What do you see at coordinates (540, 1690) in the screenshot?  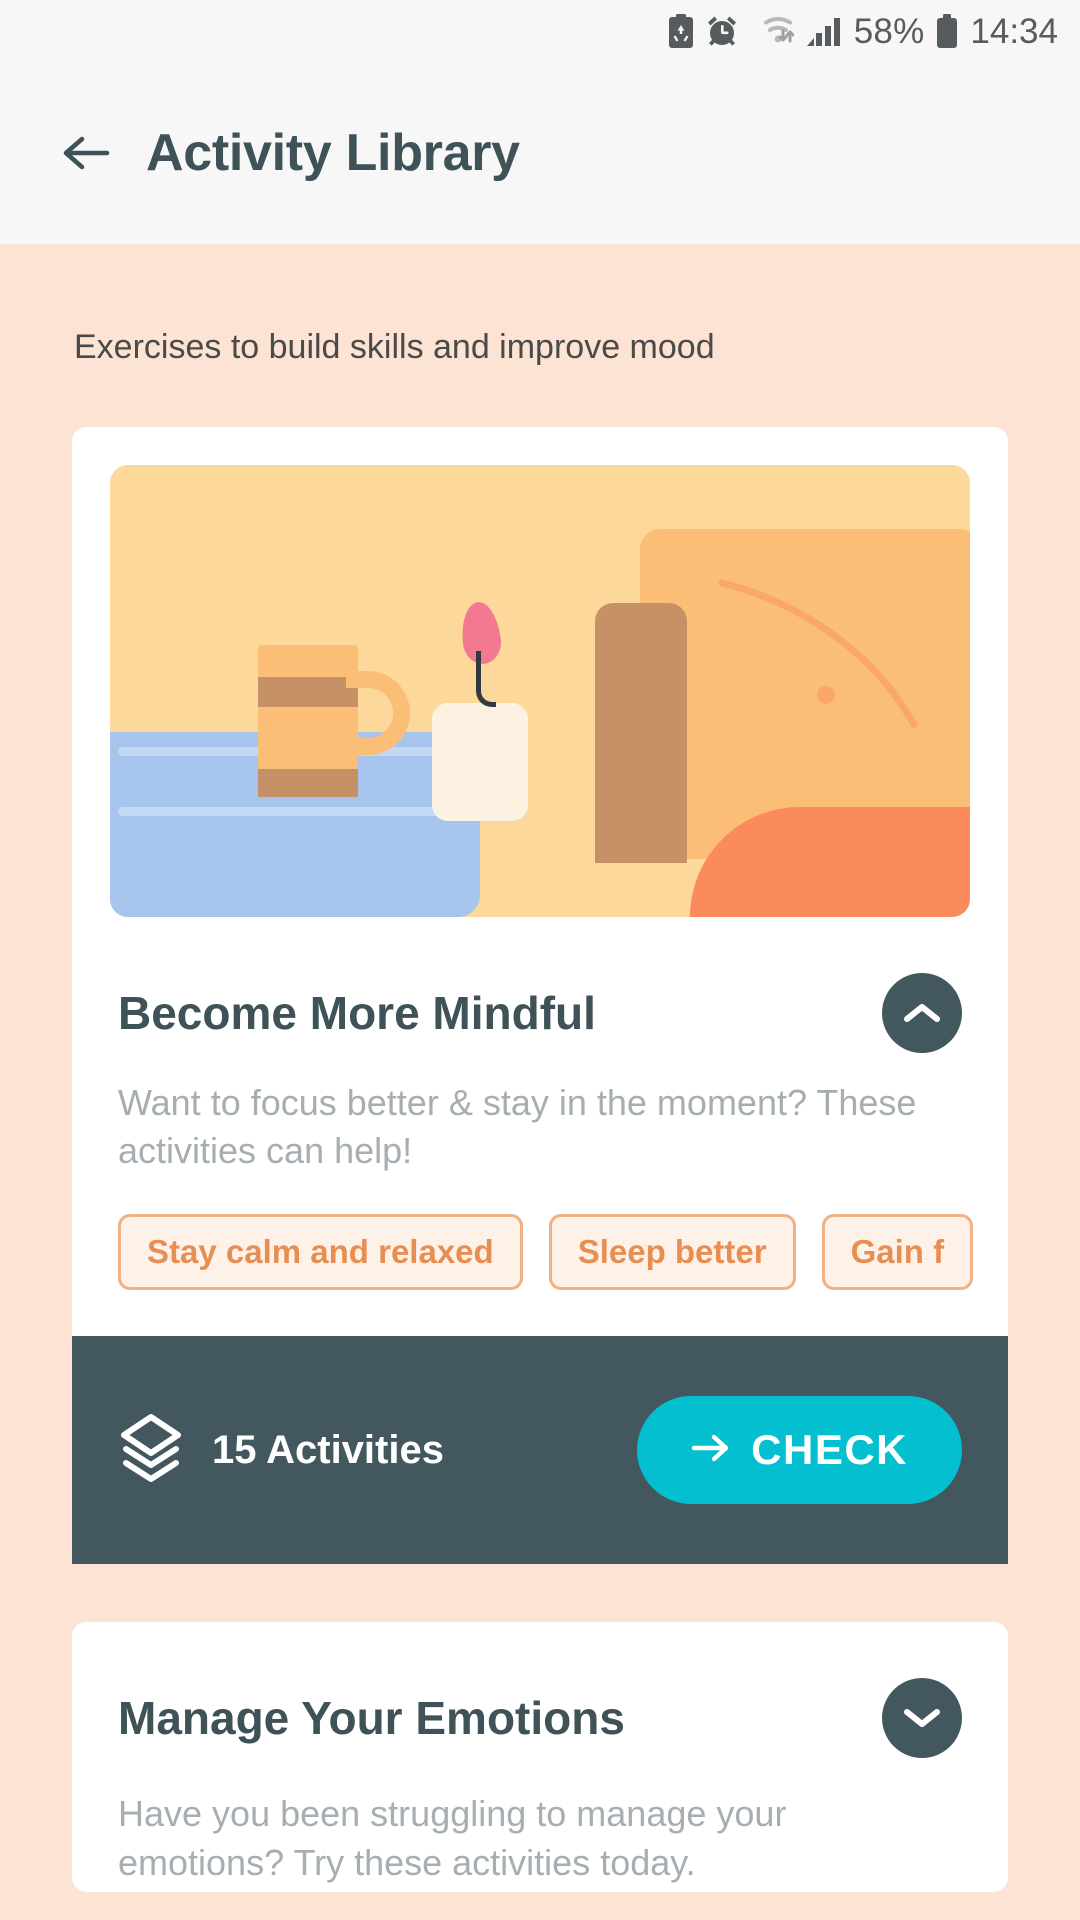 I see `card-header: Manage Your Emotions` at bounding box center [540, 1690].